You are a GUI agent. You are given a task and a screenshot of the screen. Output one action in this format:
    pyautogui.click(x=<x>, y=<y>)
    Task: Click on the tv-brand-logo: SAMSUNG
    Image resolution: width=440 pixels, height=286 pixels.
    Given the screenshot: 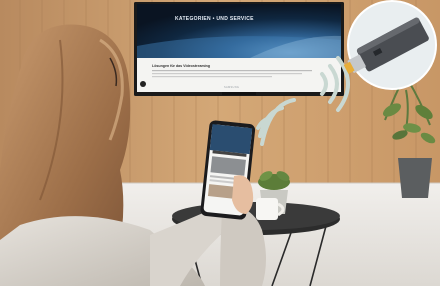 What is the action you would take?
    pyautogui.click(x=232, y=87)
    